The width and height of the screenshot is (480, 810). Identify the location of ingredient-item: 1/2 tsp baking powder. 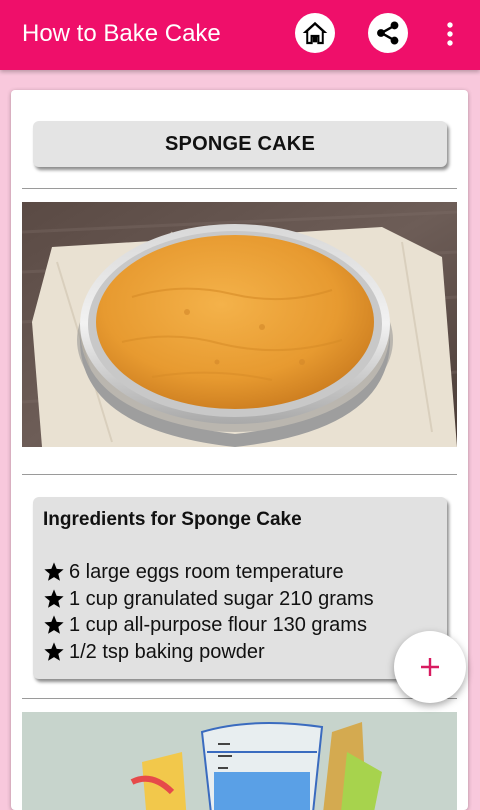
(208, 652).